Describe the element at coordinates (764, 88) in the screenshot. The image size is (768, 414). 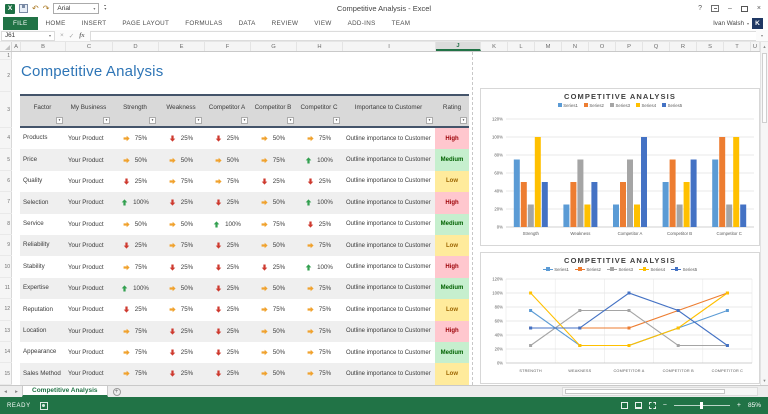
I see `scroll-thumb` at that location.